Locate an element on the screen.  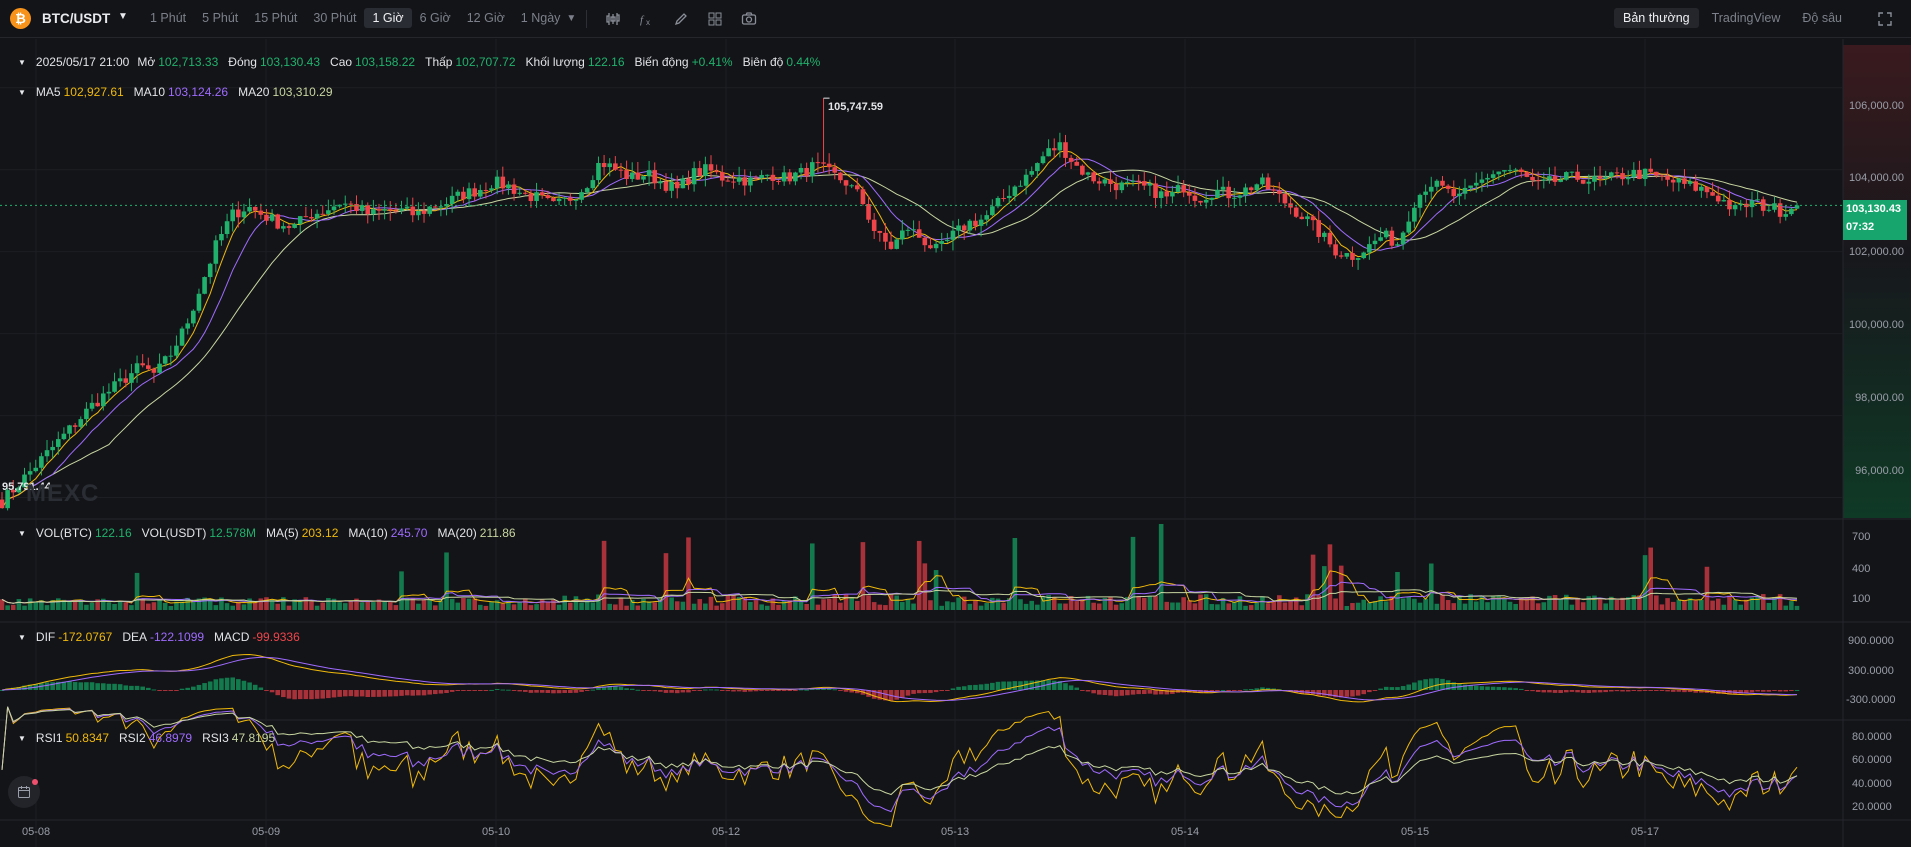
interval-5m: 5 Phút is located at coordinates (220, 18).